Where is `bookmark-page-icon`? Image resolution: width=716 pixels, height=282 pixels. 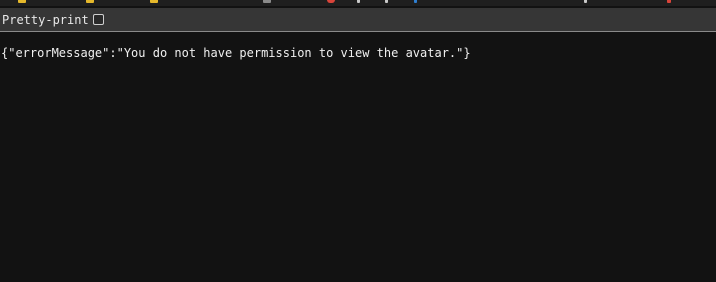 bookmark-page-icon is located at coordinates (267, 1).